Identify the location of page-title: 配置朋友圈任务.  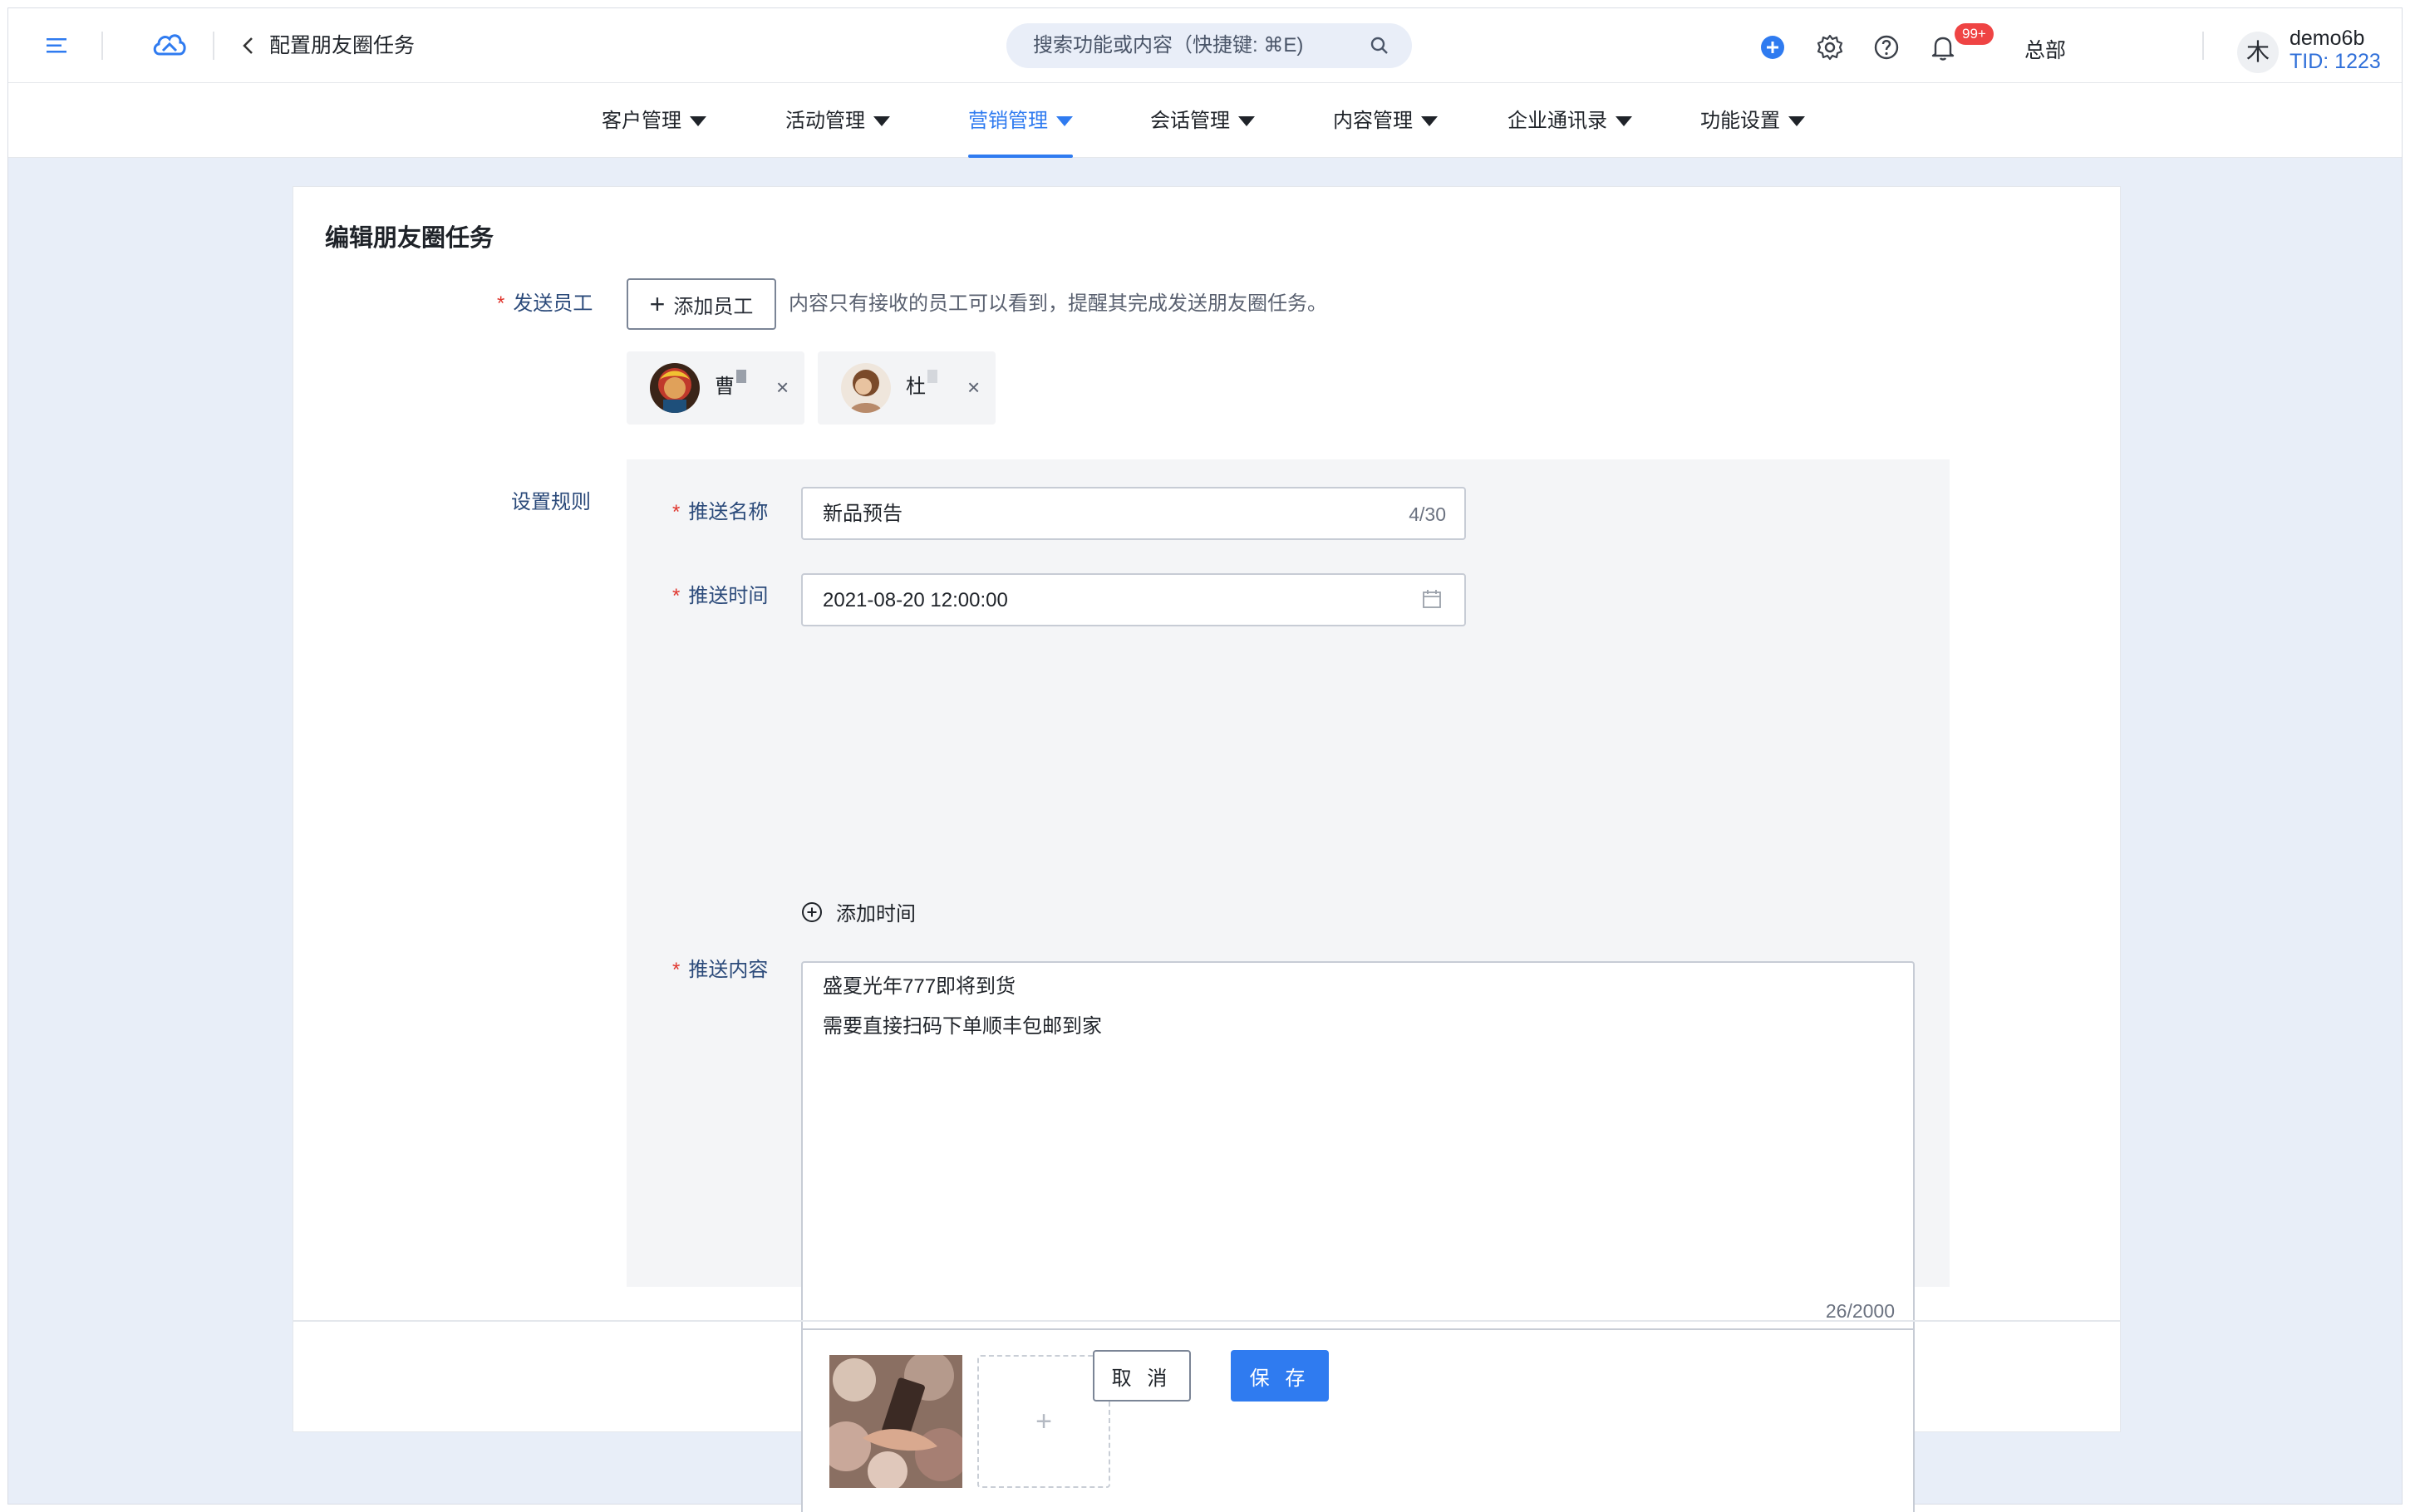
(342, 45).